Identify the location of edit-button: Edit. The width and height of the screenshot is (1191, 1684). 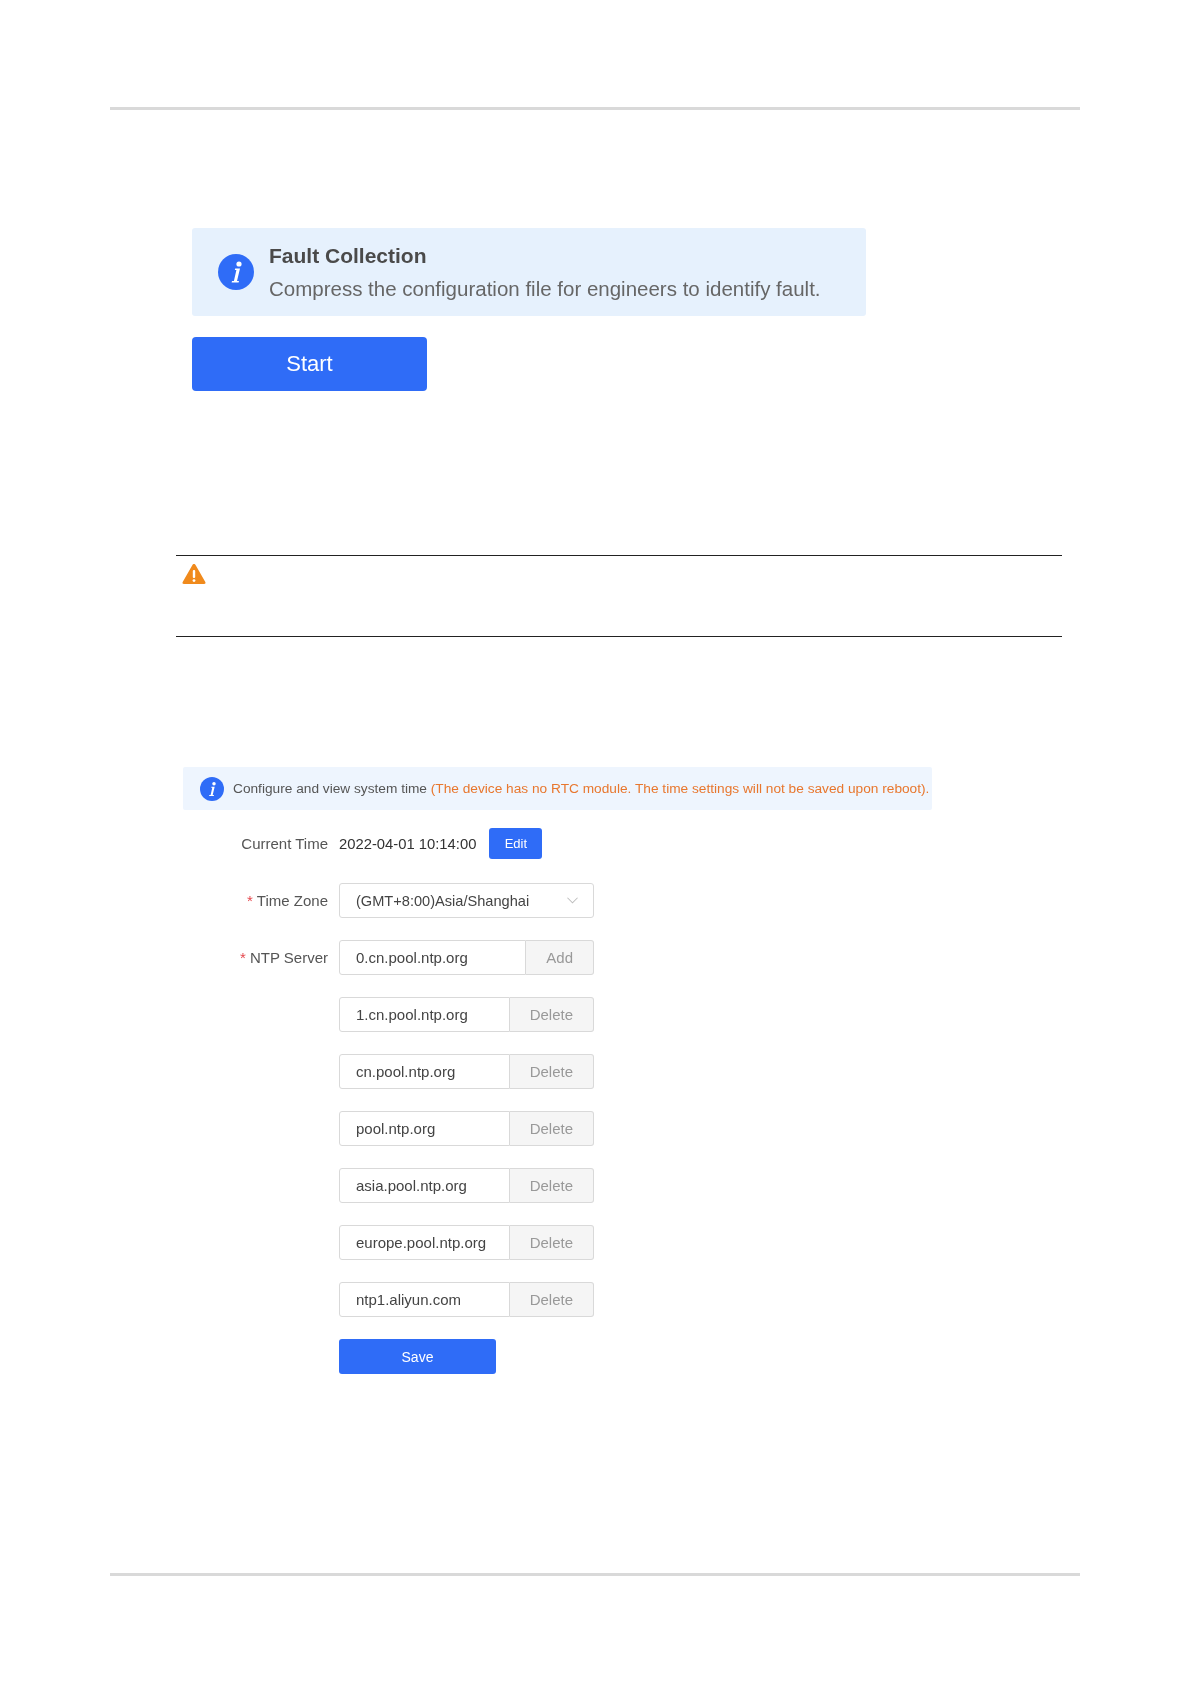
(516, 843).